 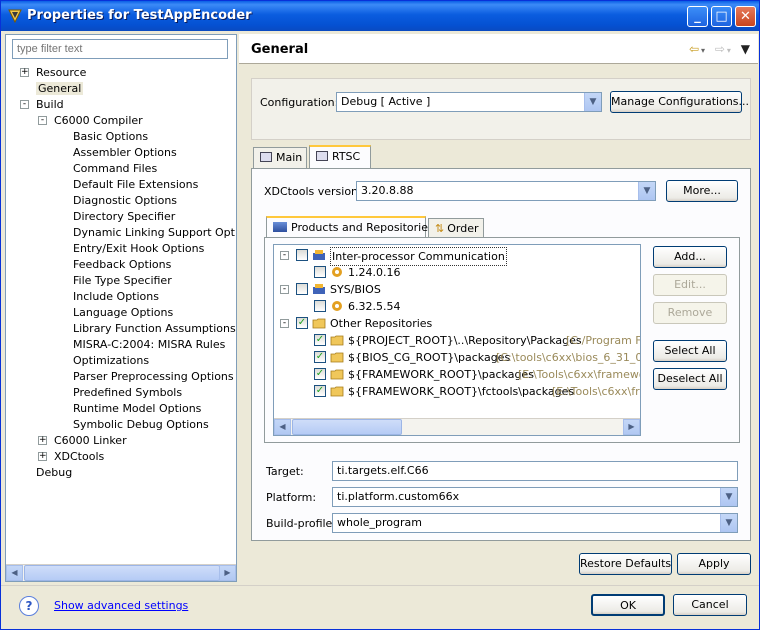 I want to click on tree-item-debug: Debug, so click(x=54, y=473).